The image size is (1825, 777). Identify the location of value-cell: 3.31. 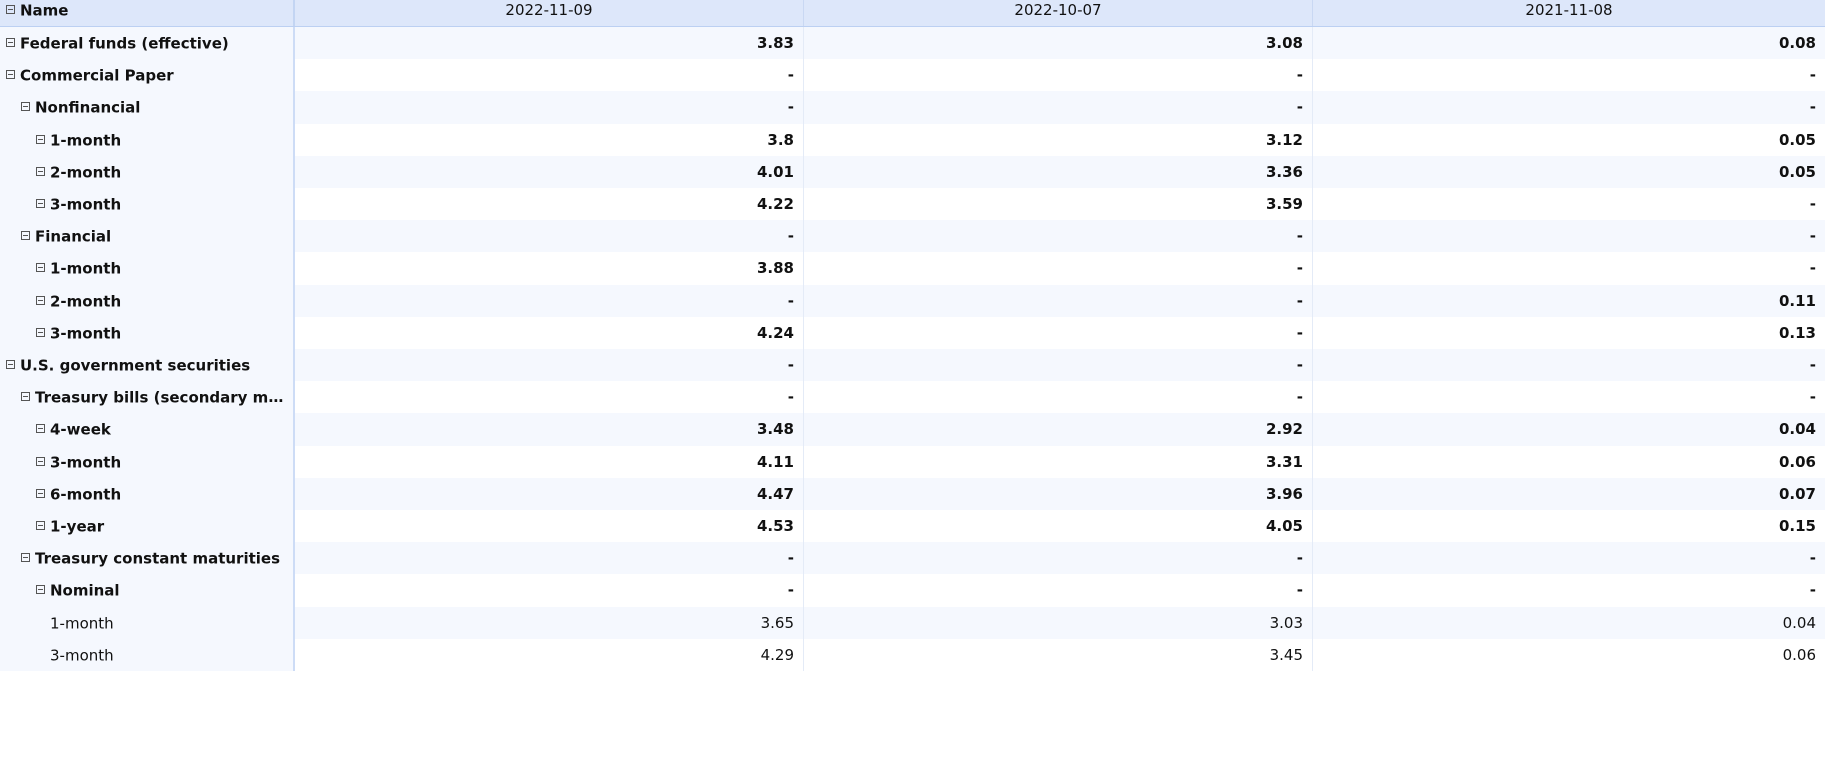
(1058, 461).